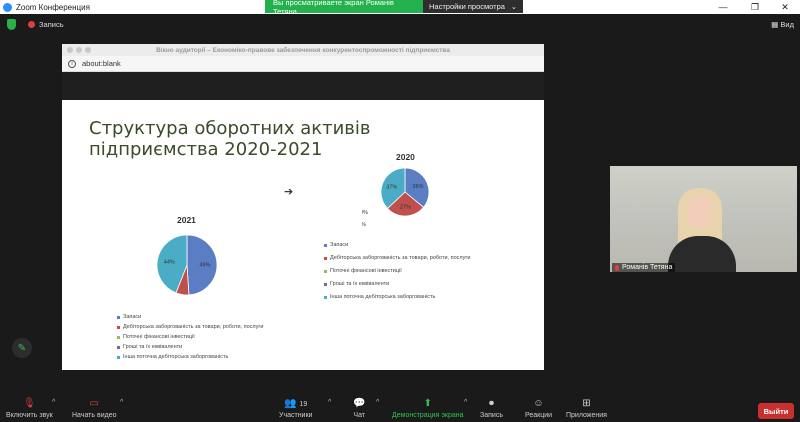 The height and width of the screenshot is (422, 800). Describe the element at coordinates (11, 24) in the screenshot. I see `security-shield-icon` at that location.